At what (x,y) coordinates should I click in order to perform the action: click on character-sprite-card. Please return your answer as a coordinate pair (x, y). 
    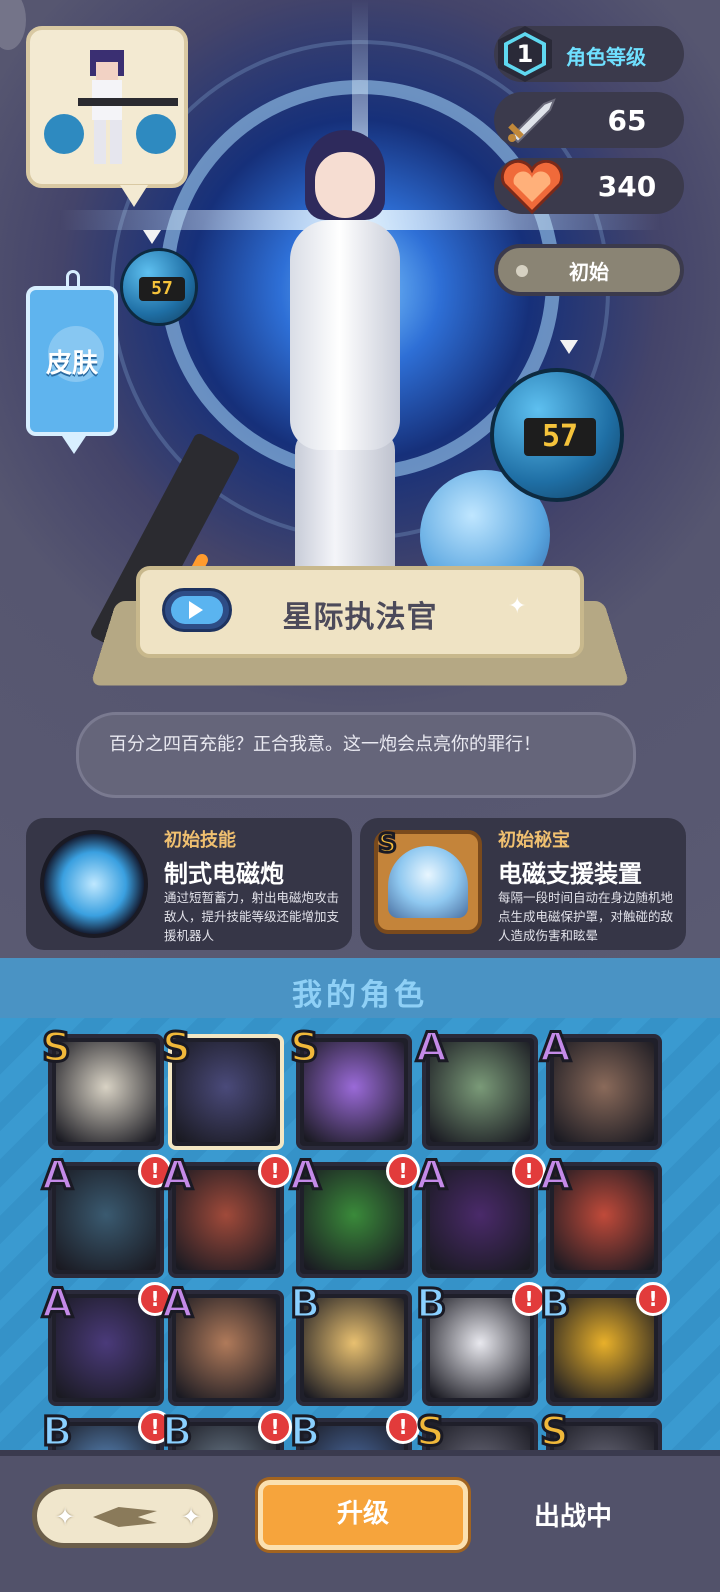
    Looking at the image, I should click on (107, 116).